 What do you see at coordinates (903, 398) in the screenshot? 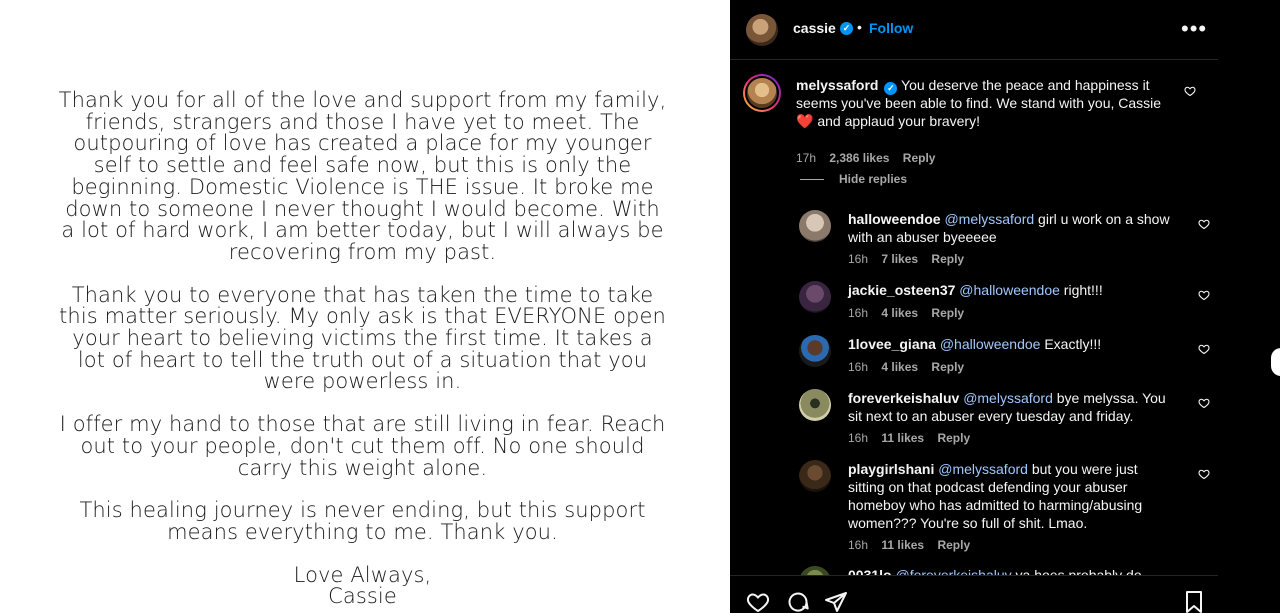
I see `commenter-username: foreverkeishaluv` at bounding box center [903, 398].